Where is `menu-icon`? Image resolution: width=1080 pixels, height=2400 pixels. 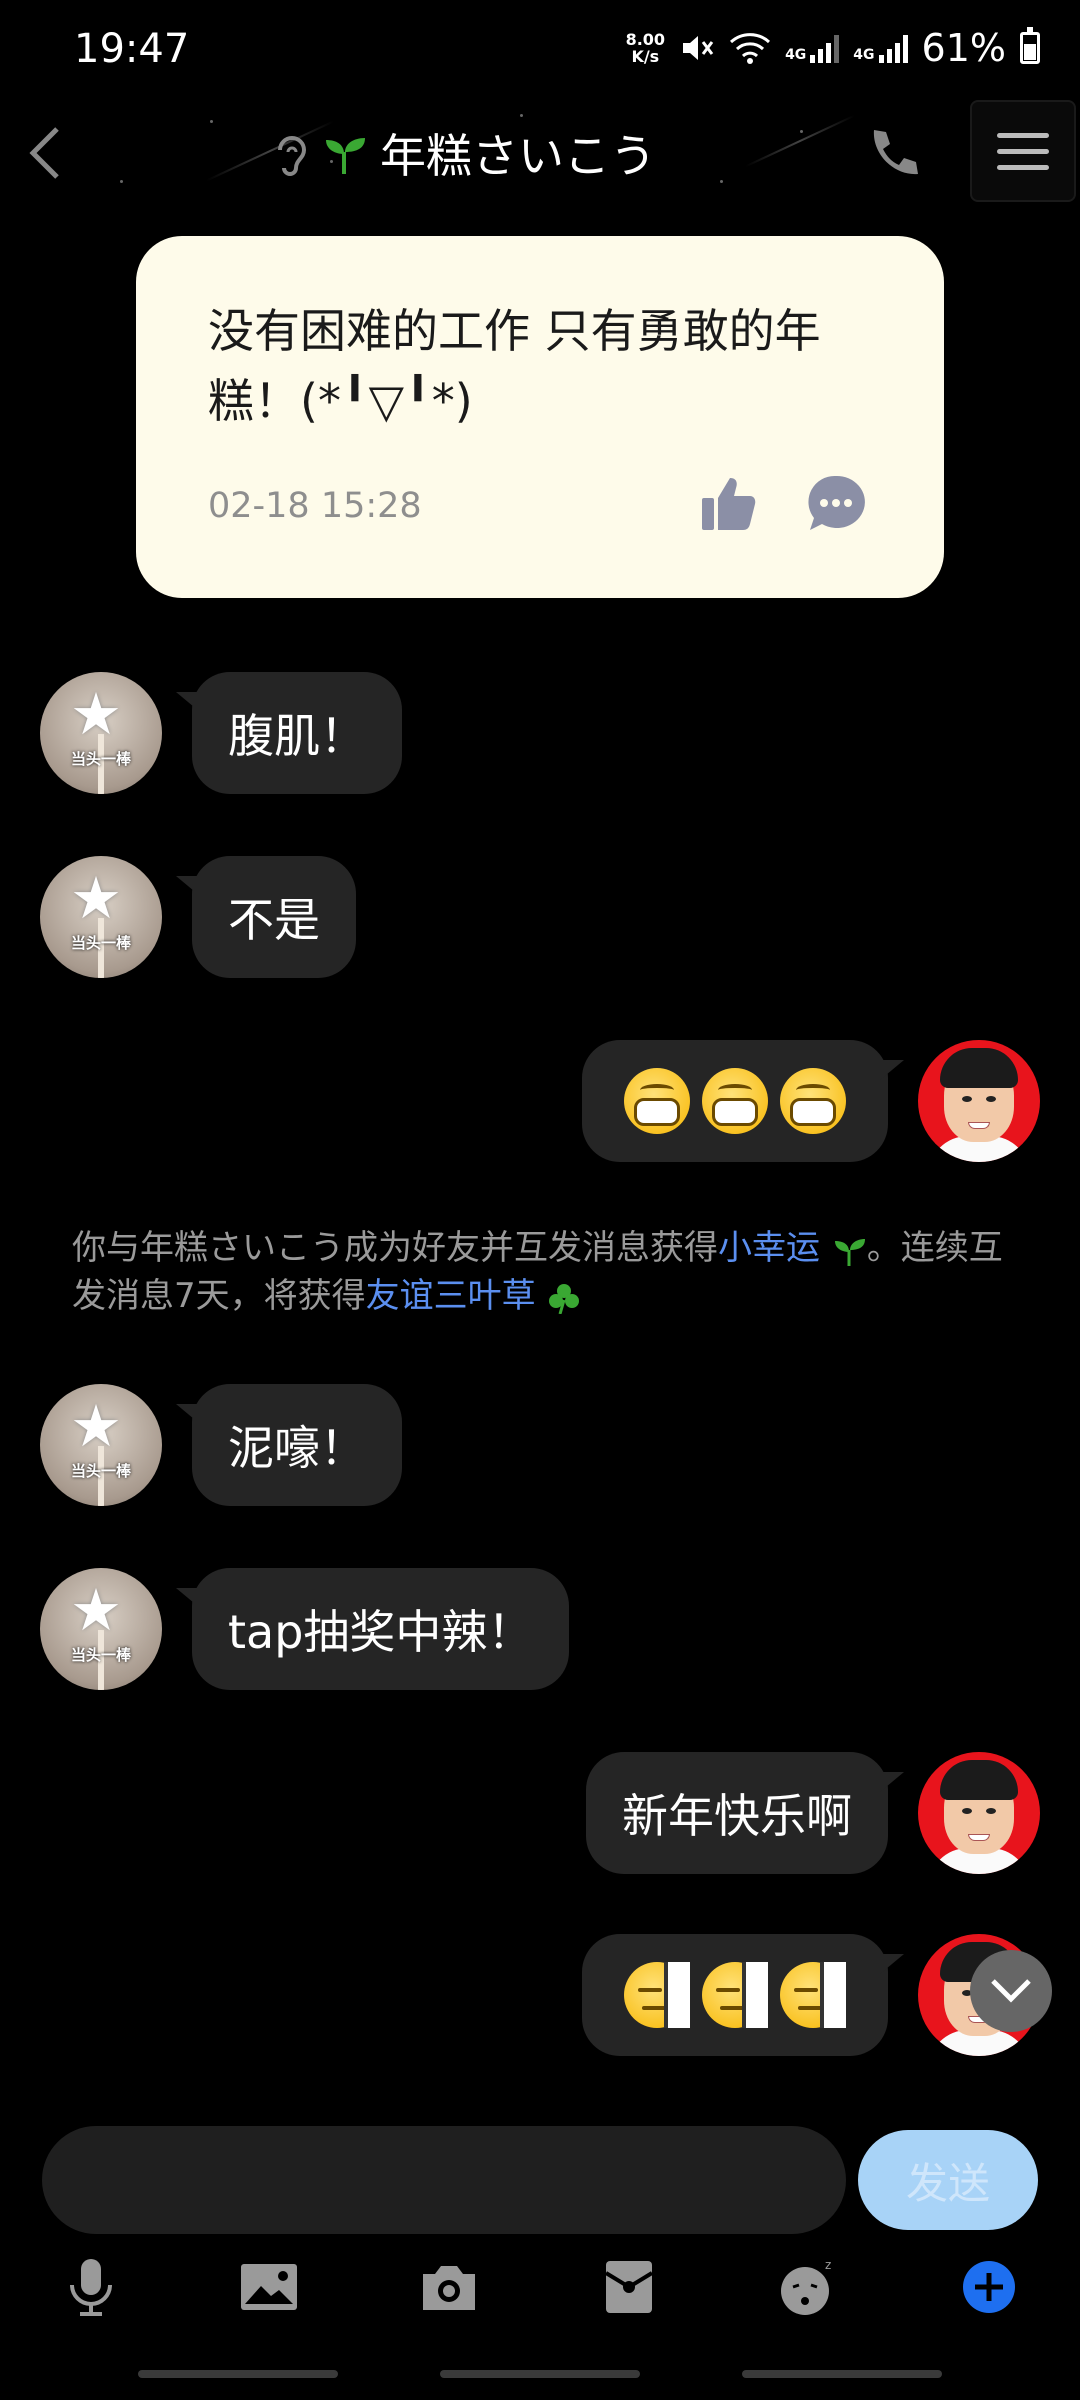 menu-icon is located at coordinates (1023, 135).